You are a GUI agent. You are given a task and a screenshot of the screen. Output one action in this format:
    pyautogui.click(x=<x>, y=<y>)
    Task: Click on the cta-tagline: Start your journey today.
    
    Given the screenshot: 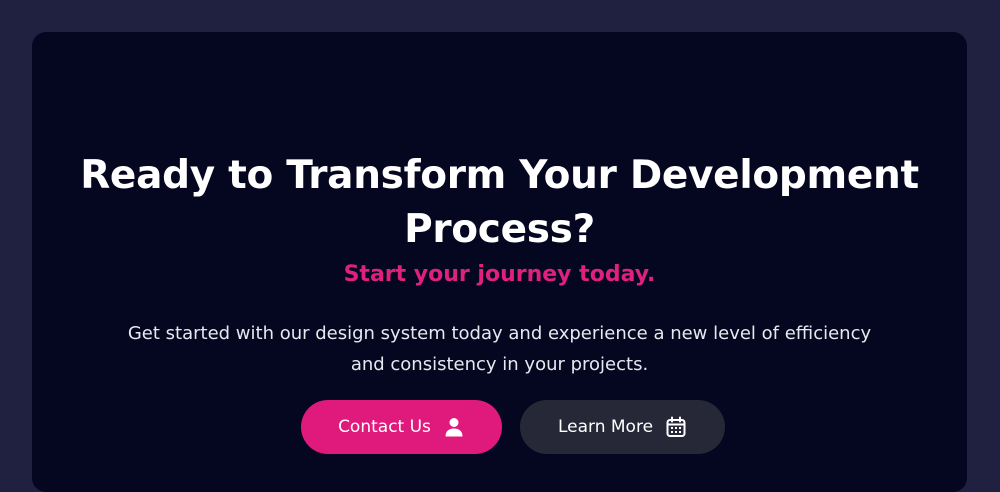 What is the action you would take?
    pyautogui.click(x=499, y=274)
    